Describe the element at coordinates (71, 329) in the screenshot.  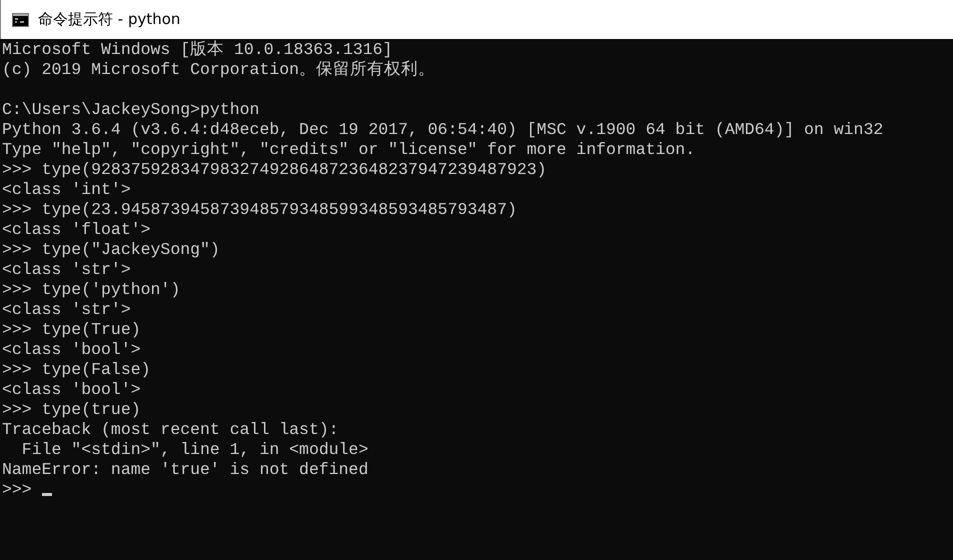
I see `console-line: >>> type(True)` at that location.